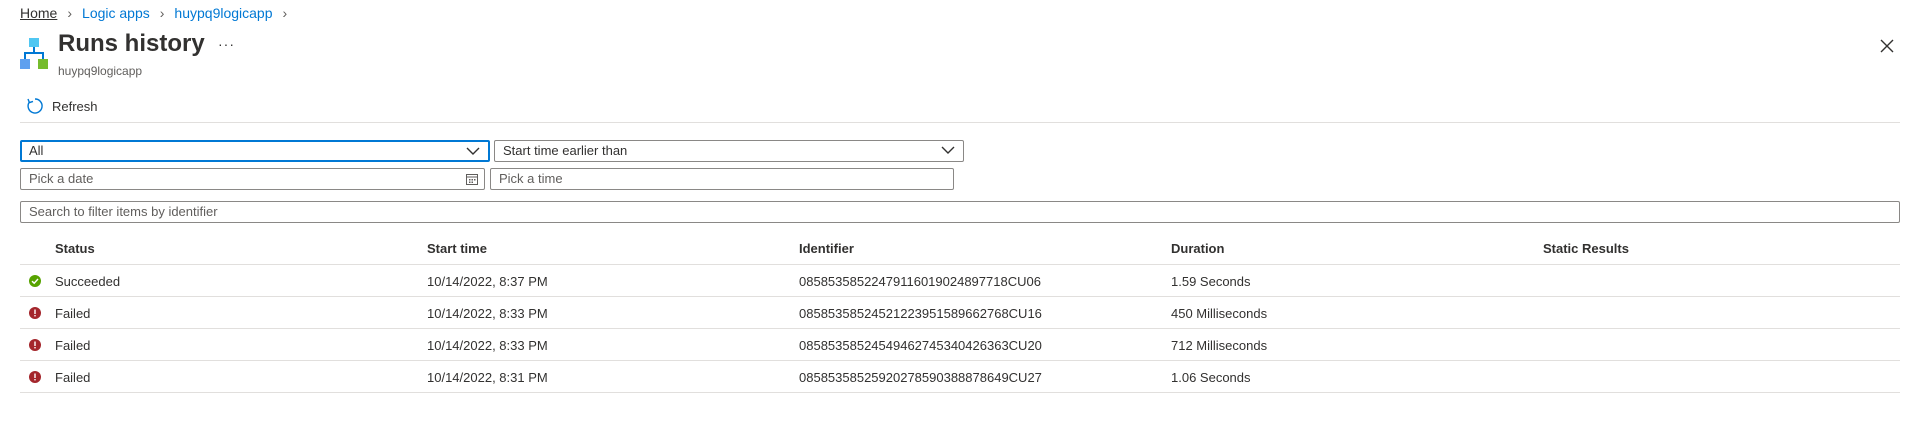 This screenshot has height=440, width=1920. What do you see at coordinates (35, 106) in the screenshot?
I see `refresh-icon` at bounding box center [35, 106].